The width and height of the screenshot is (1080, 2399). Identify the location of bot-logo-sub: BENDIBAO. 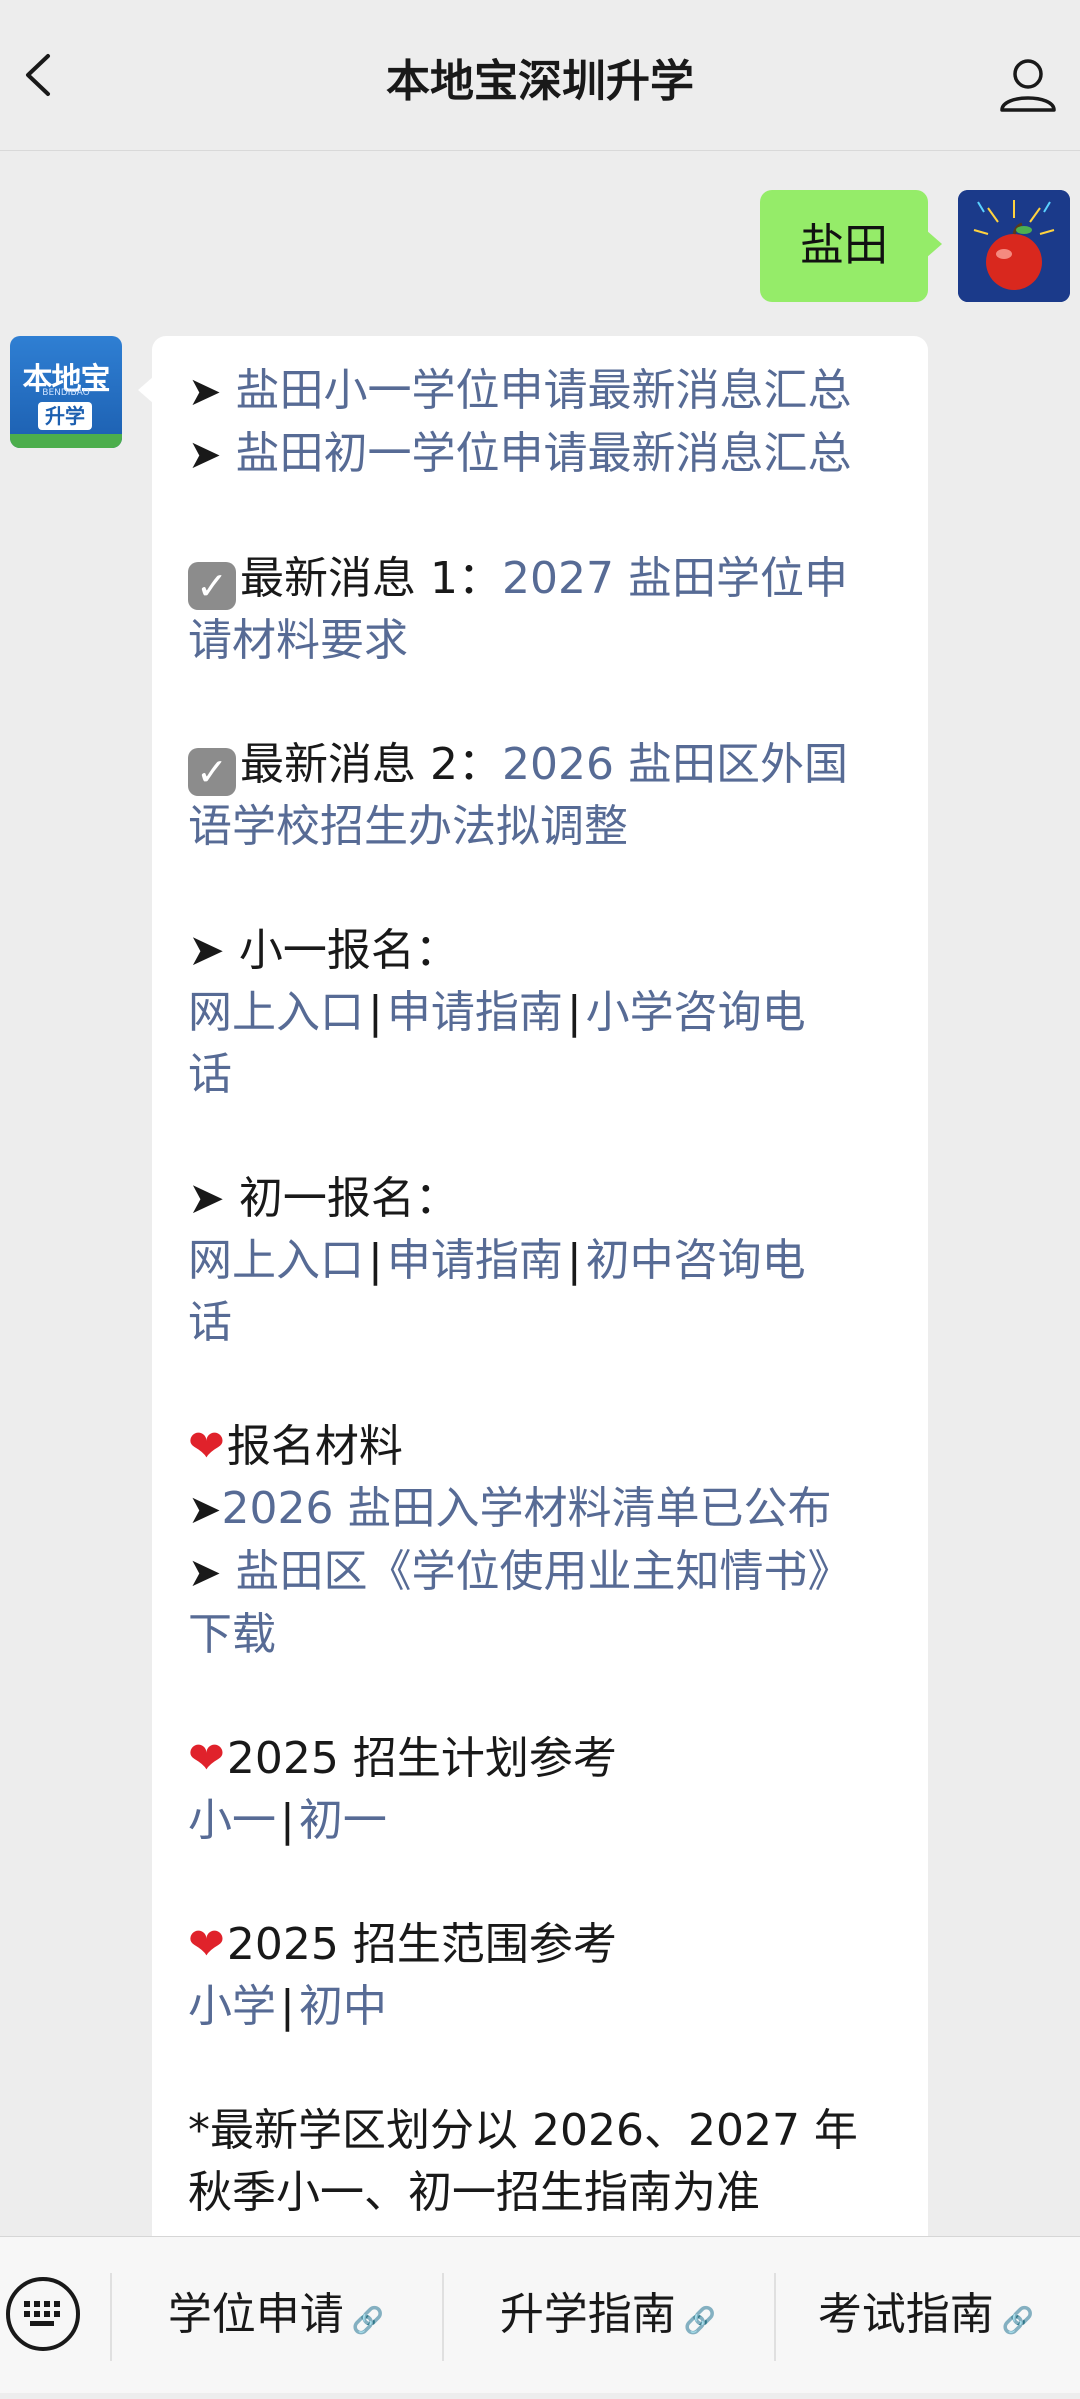
(66, 393).